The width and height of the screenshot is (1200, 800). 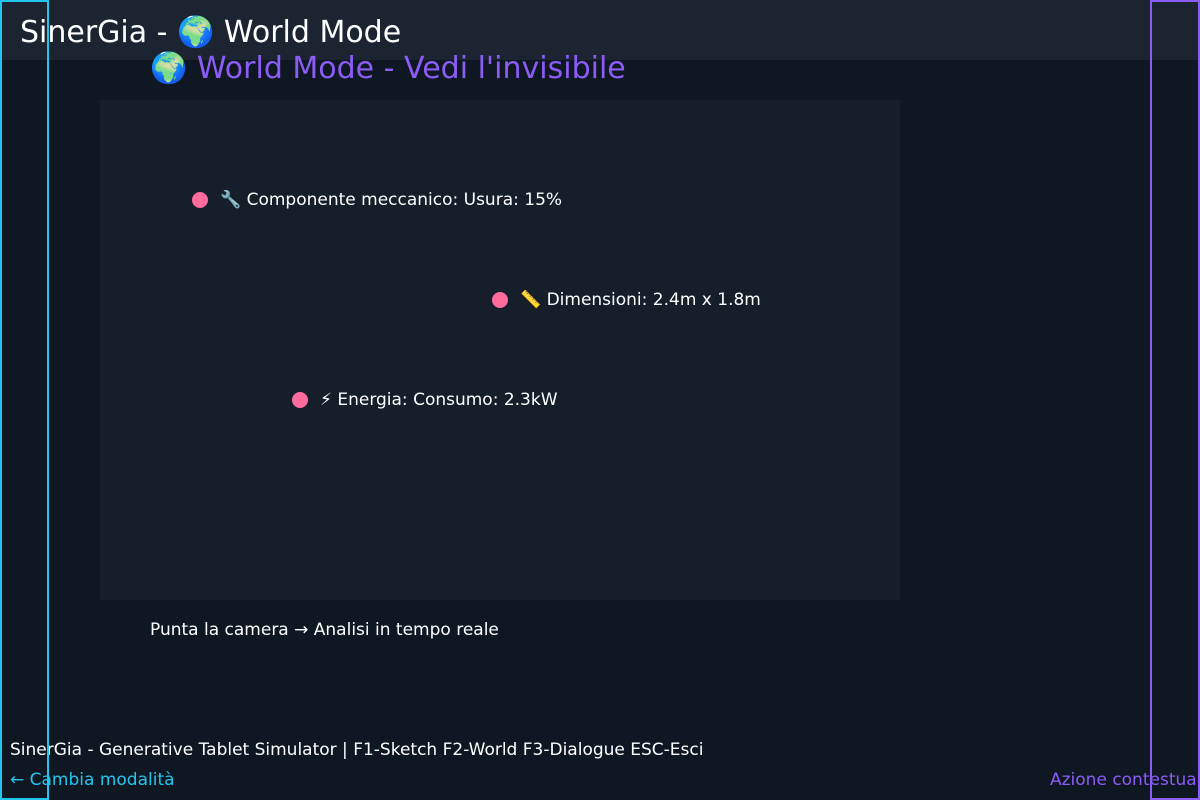 I want to click on hotspot-label: 🔧 Componente meccanico: Usura: 15%, so click(x=391, y=200).